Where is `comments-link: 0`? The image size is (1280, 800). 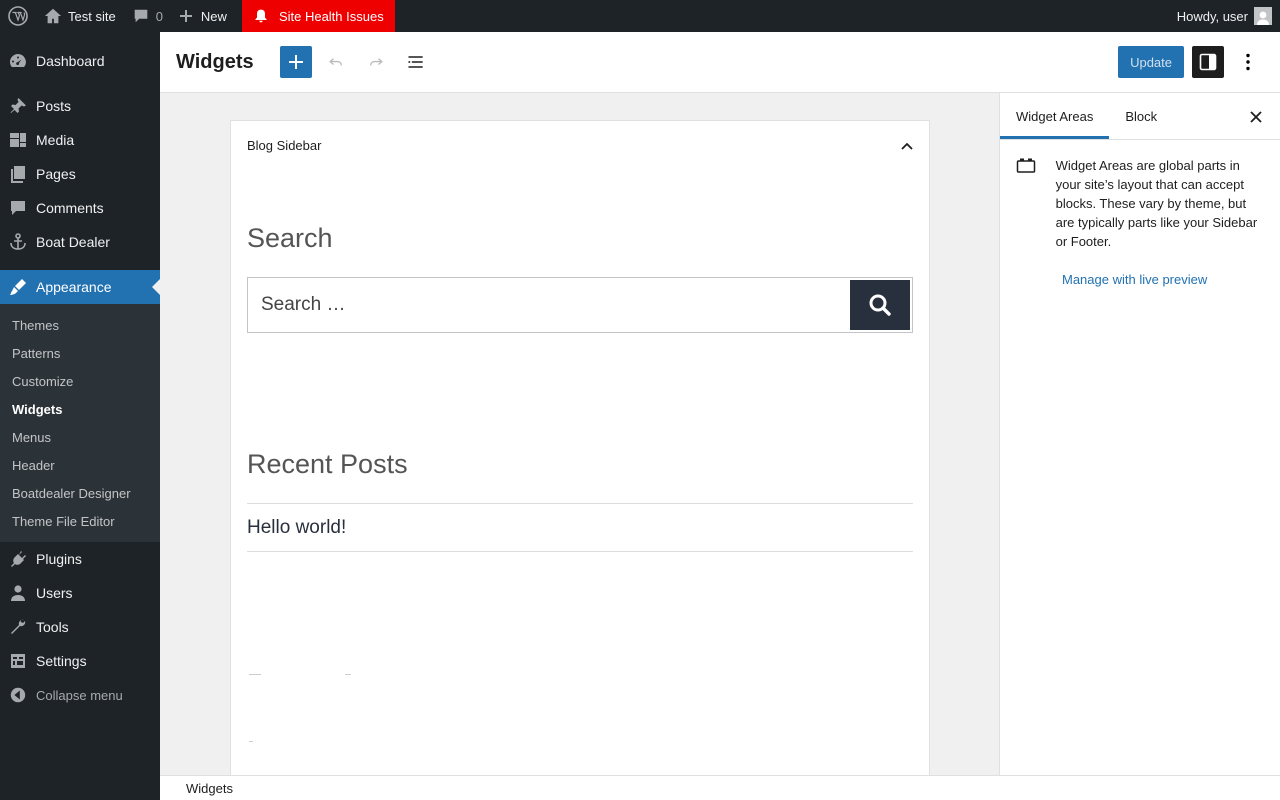 comments-link: 0 is located at coordinates (147, 16).